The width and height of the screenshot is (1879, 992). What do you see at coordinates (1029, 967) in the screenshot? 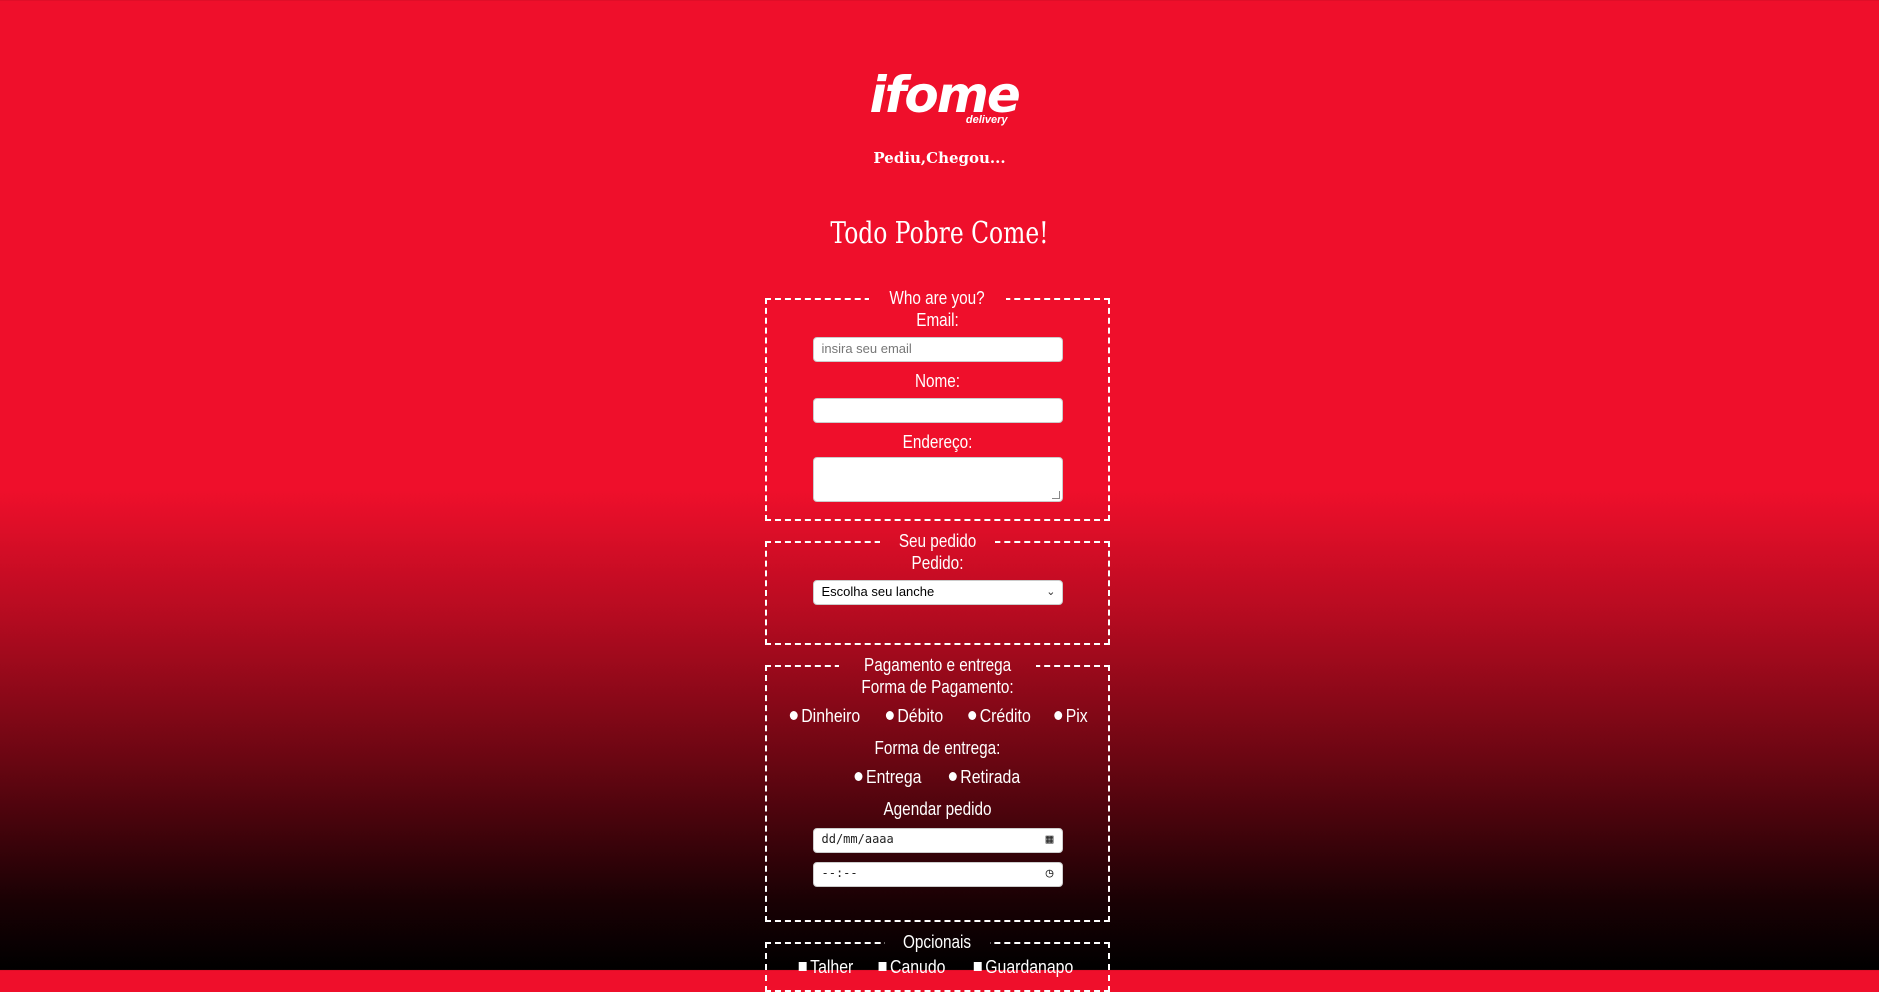
I see `checkbox-label: Guardanapo` at bounding box center [1029, 967].